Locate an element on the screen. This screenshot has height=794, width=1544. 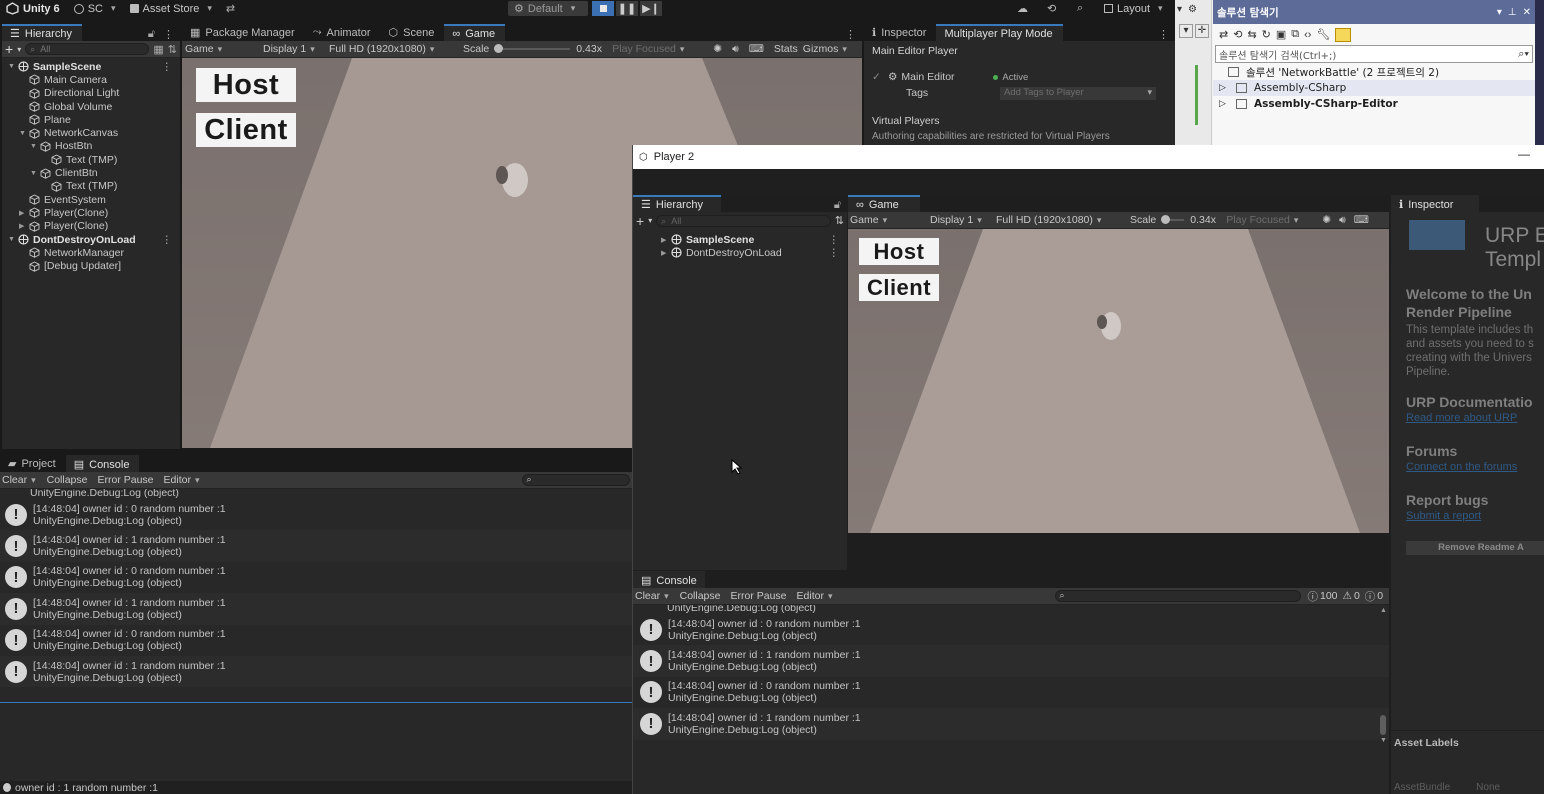
hierarchy-scene: ▼ DontDestroyOnLoad ⋮ is located at coordinates (91, 239).